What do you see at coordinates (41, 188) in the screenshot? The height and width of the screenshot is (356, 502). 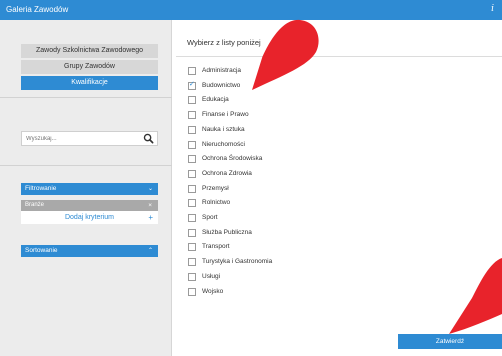 I see `filter-panel-title: Filtrowanie` at bounding box center [41, 188].